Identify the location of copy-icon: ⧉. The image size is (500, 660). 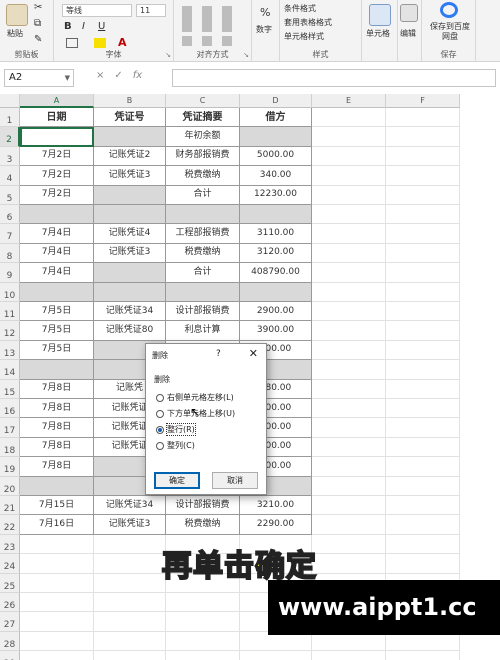
(37, 23).